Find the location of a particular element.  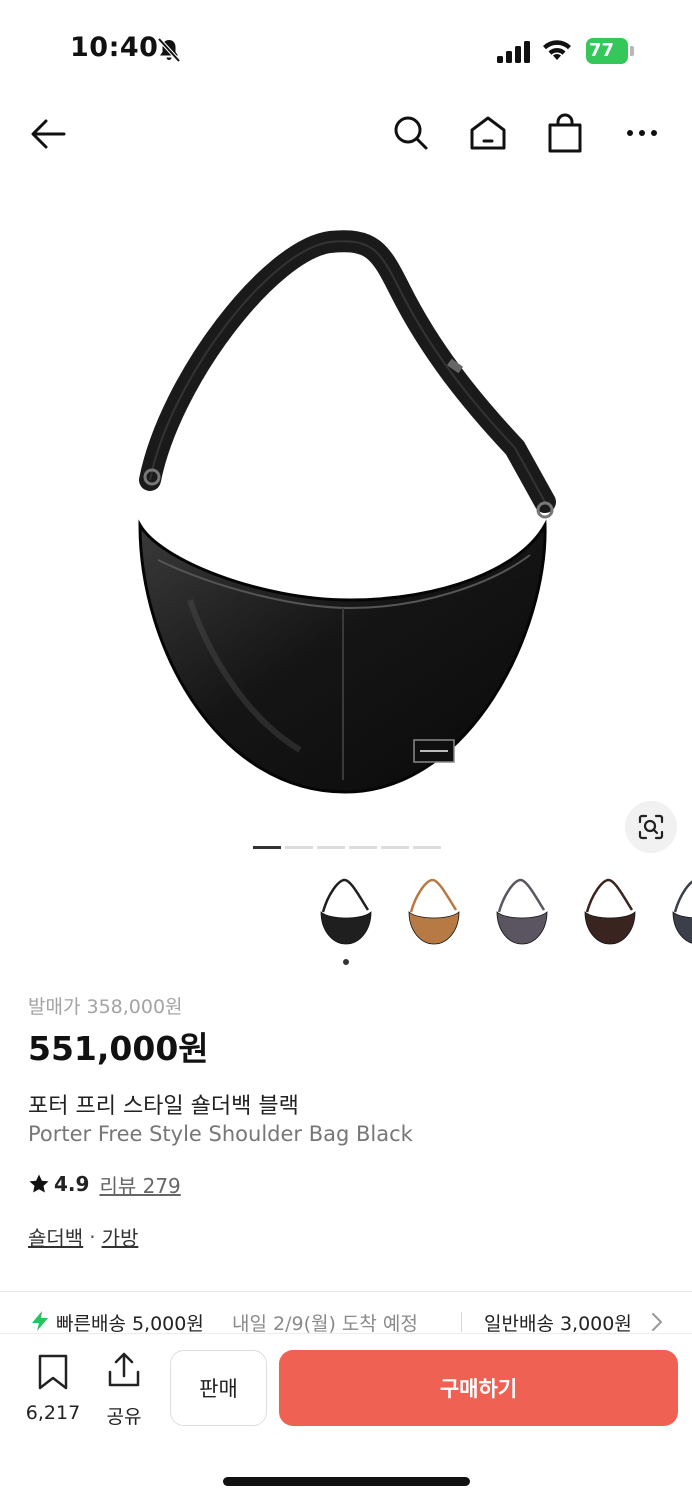

color-thumbnail-navy is located at coordinates (677, 912).